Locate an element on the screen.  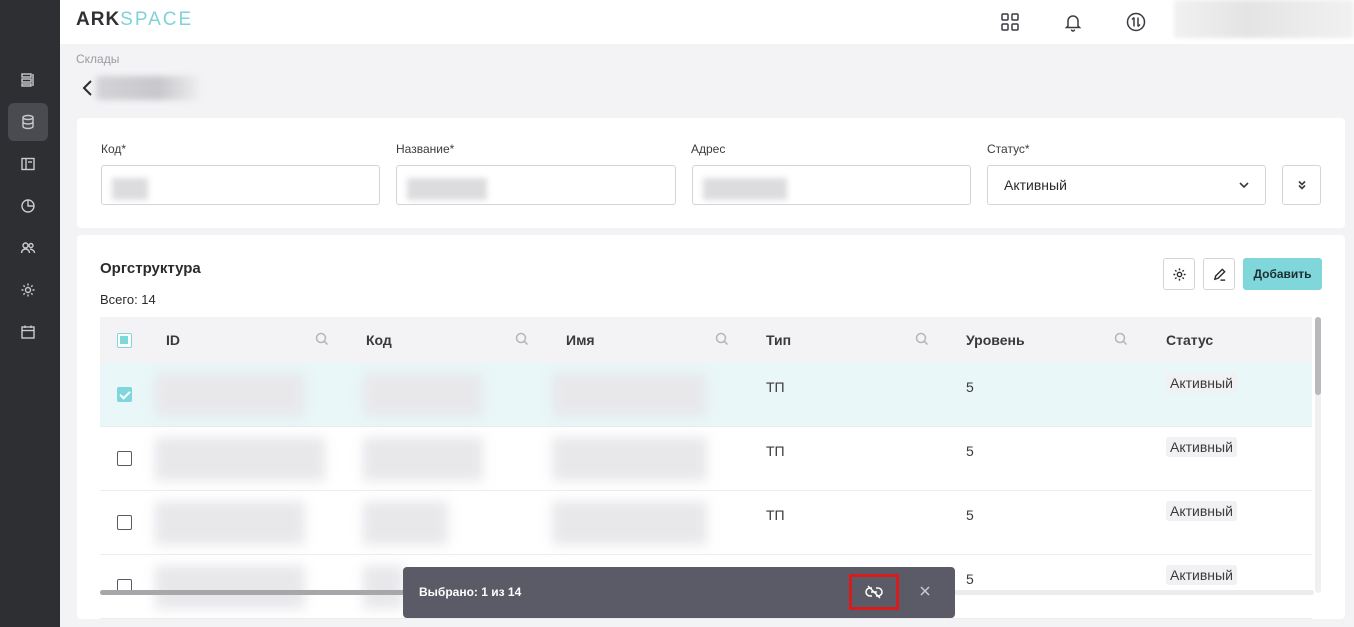
selection-toolbar: Выбрано: 1 из 14 is located at coordinates (679, 592).